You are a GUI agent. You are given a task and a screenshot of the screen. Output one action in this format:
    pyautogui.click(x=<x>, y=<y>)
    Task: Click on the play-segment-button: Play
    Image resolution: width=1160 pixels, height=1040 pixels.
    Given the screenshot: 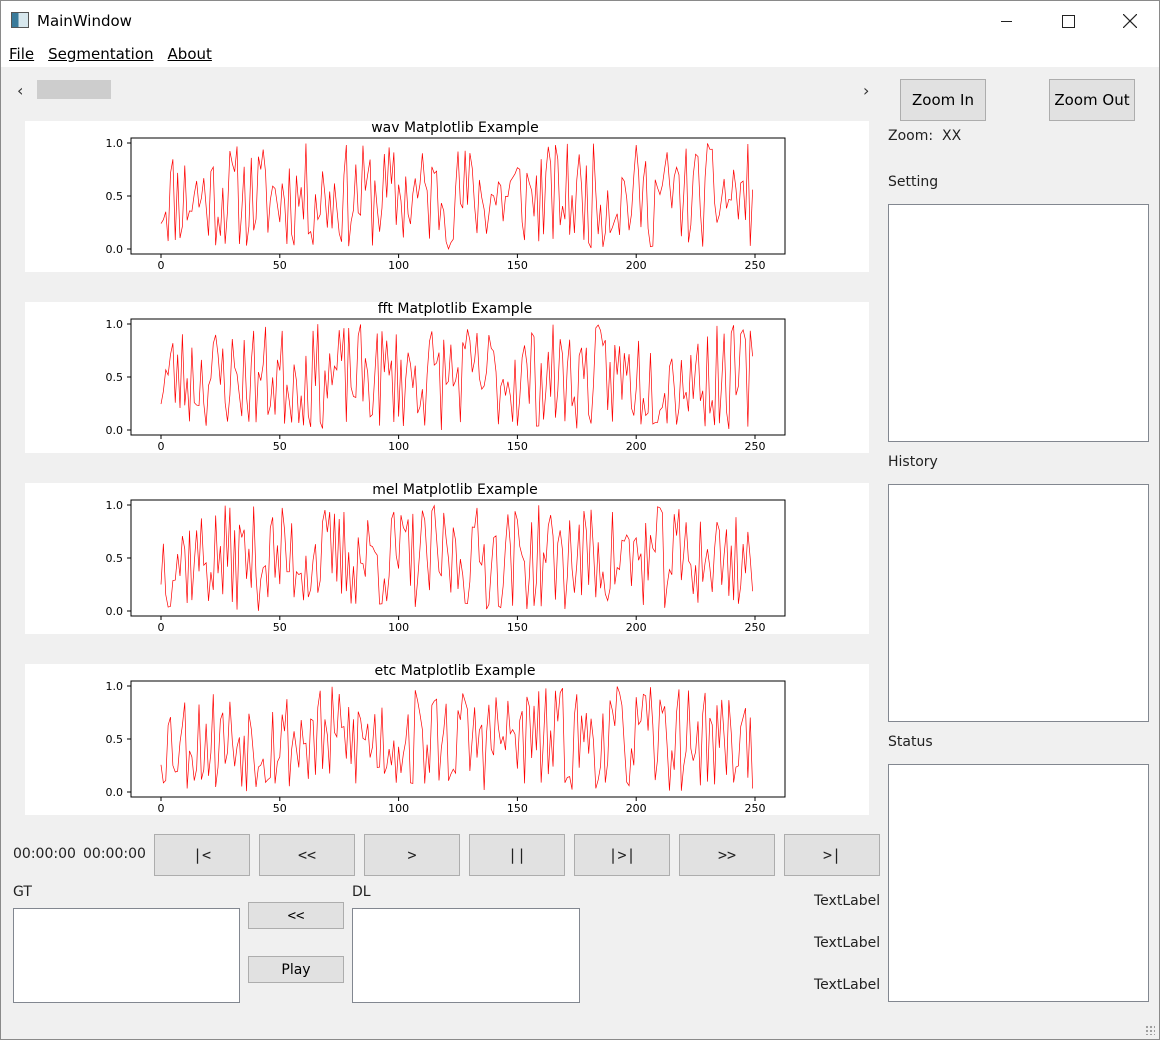 What is the action you would take?
    pyautogui.click(x=296, y=969)
    